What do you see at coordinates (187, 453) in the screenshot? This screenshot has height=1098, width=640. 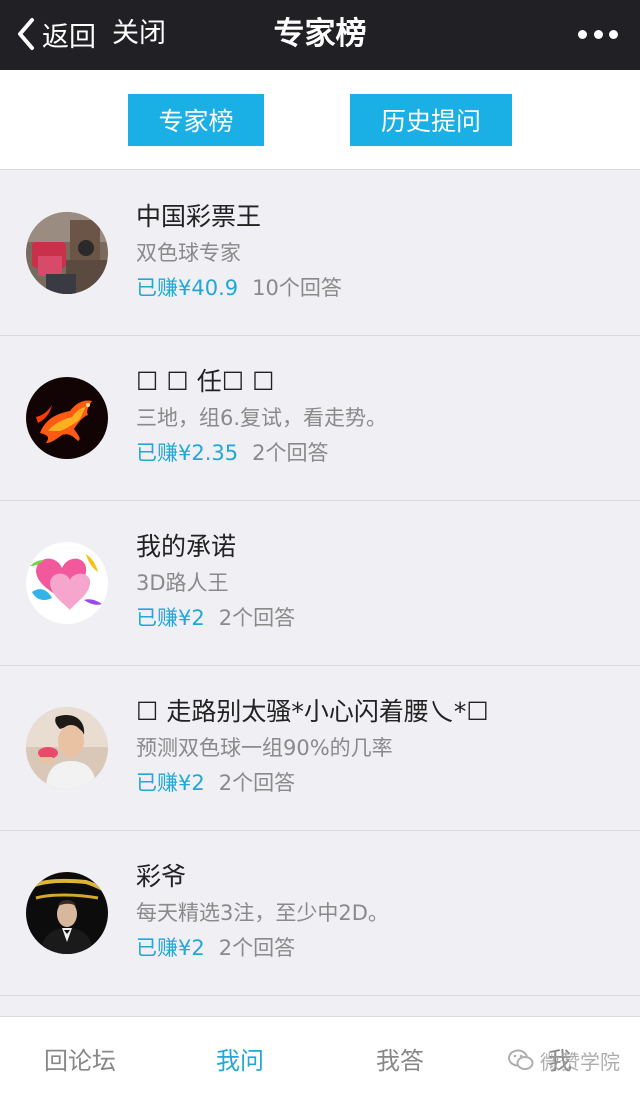 I see `earned-amount: 已赚¥2.35` at bounding box center [187, 453].